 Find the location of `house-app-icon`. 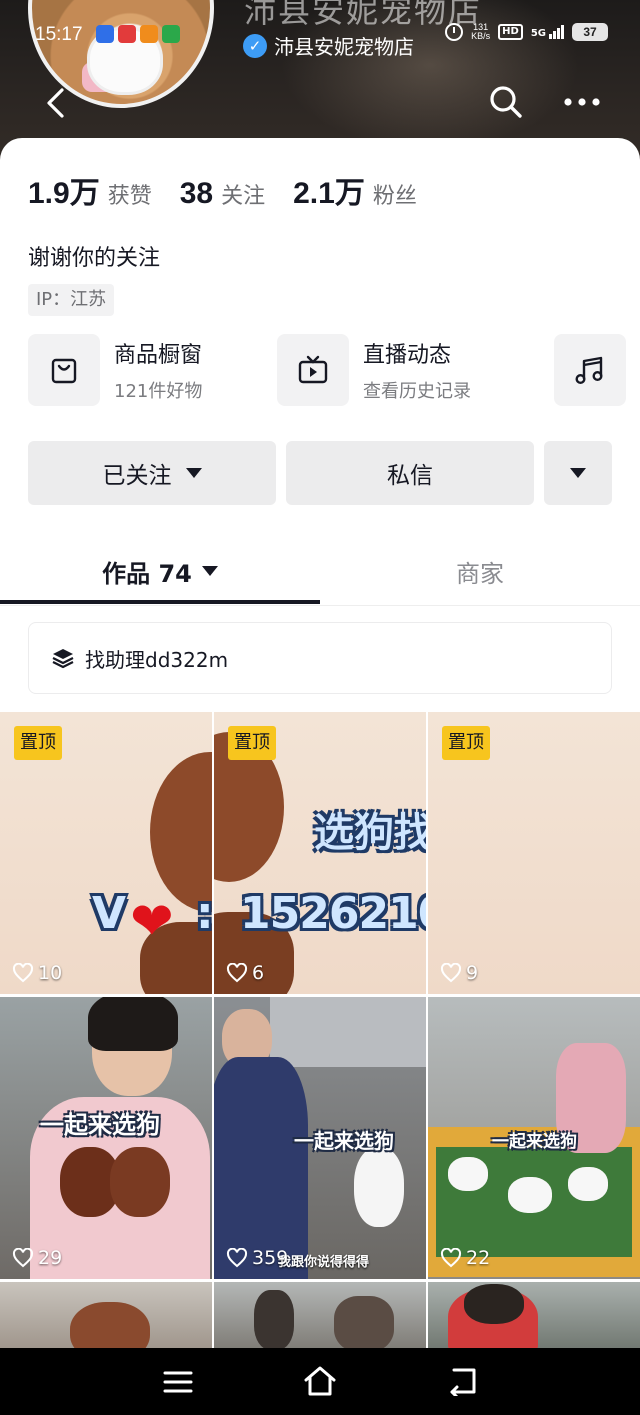

house-app-icon is located at coordinates (171, 34).